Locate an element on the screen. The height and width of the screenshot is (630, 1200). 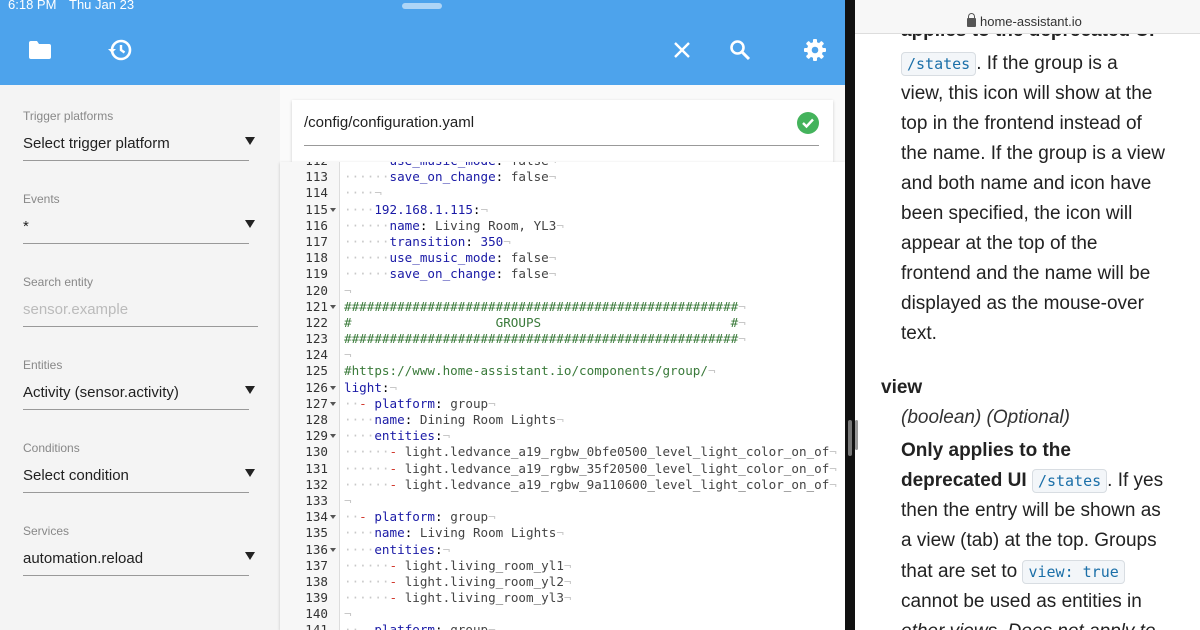
code-line: 135 ····name: Living Room Lights¬ is located at coordinates (562, 533).